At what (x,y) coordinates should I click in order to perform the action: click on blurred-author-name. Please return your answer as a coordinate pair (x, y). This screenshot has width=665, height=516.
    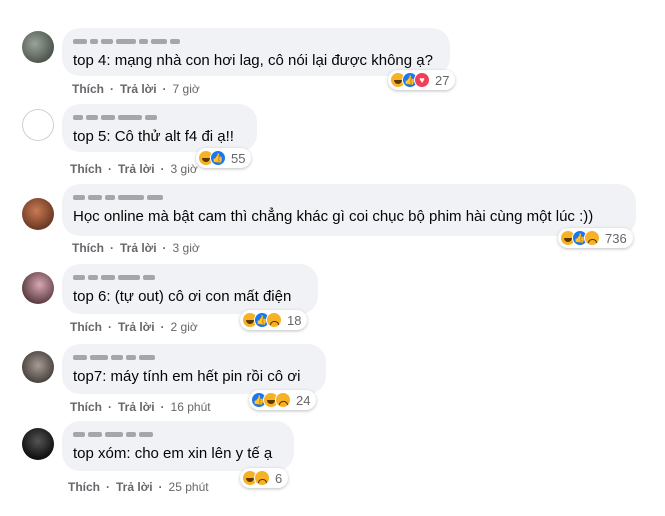
    Looking at the image, I should click on (177, 434).